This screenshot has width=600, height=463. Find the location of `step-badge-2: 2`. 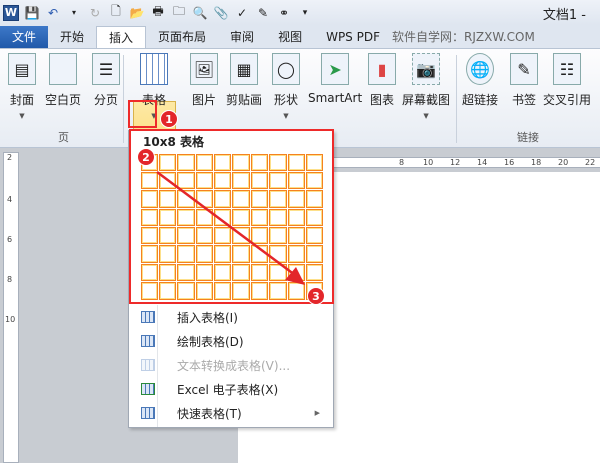

step-badge-2: 2 is located at coordinates (146, 157).